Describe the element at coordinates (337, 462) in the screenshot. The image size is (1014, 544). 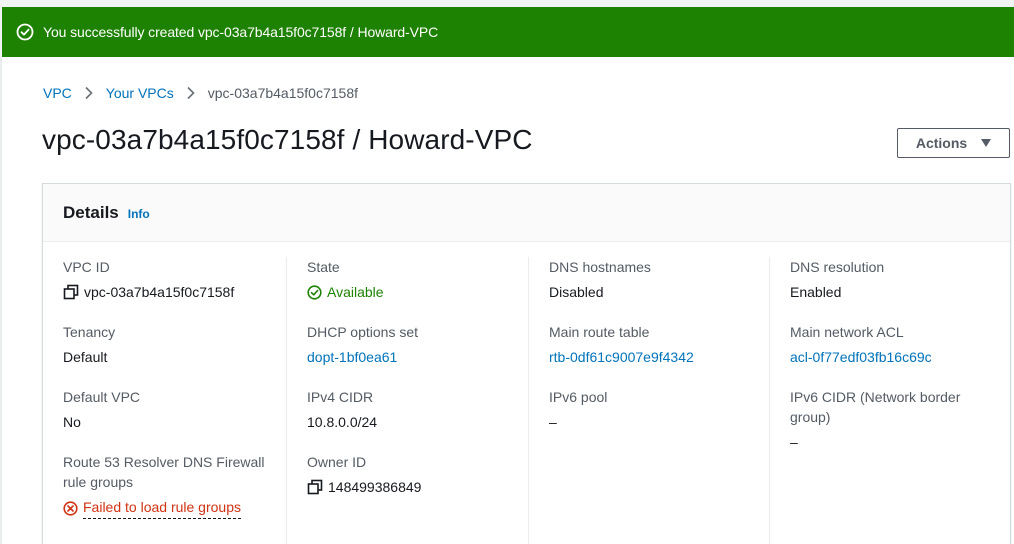
I see `field-label: Owner ID` at that location.